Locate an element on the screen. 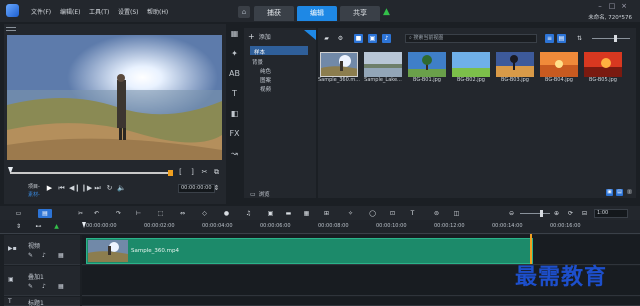  show-audio-icon: ♪ is located at coordinates (386, 38).